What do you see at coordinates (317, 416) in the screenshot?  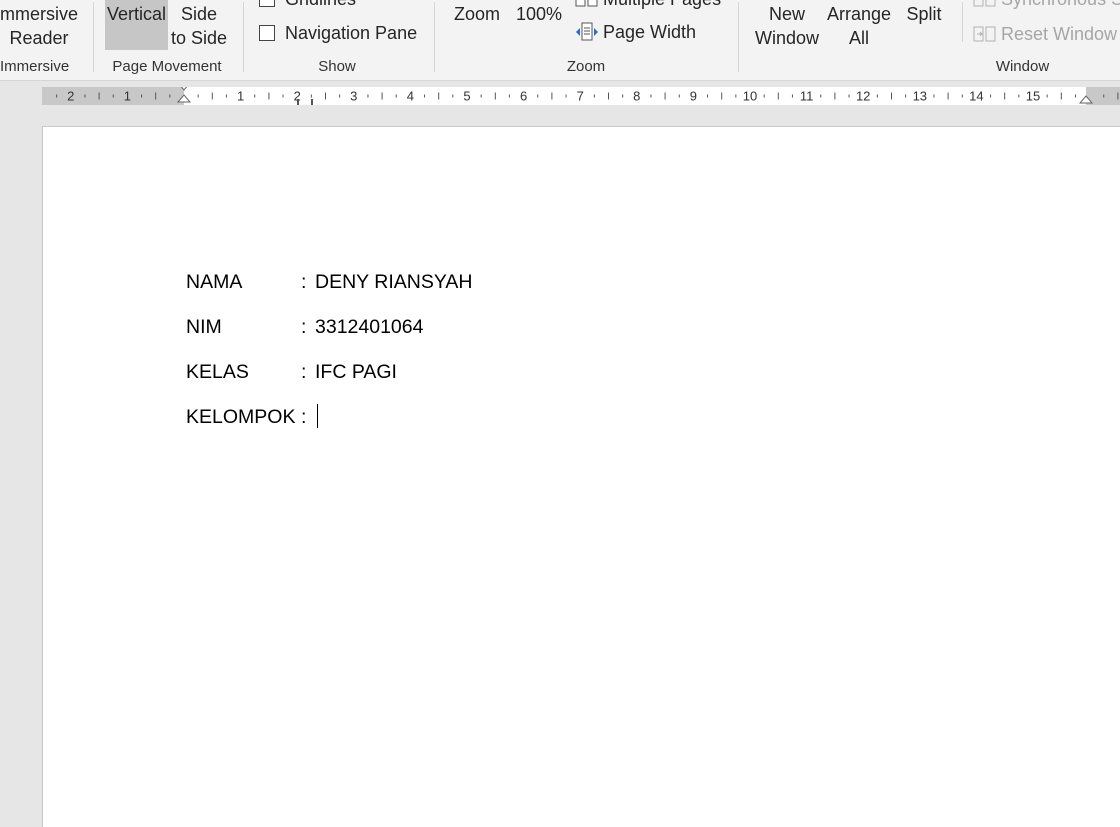 I see `text-cursor` at bounding box center [317, 416].